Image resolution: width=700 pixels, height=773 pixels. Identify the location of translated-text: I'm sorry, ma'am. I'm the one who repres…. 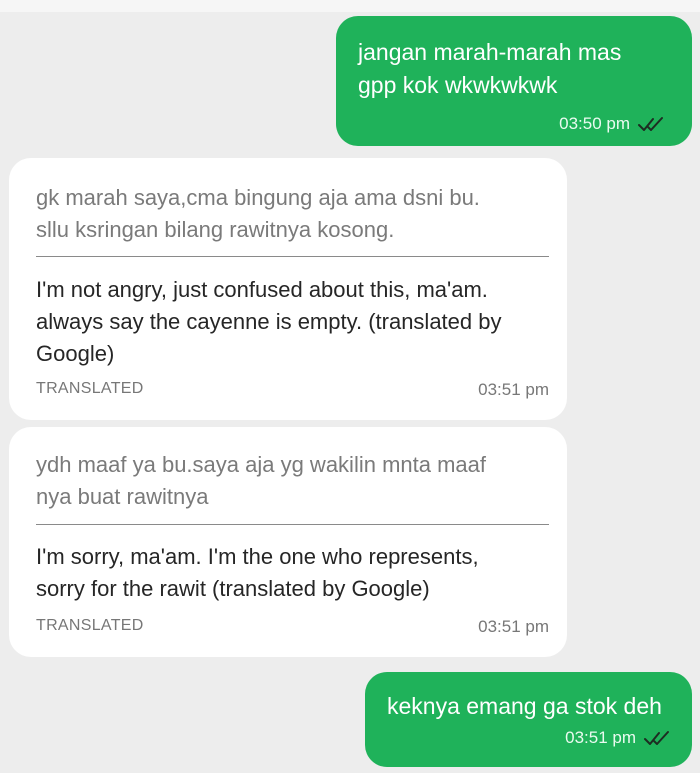
(257, 572).